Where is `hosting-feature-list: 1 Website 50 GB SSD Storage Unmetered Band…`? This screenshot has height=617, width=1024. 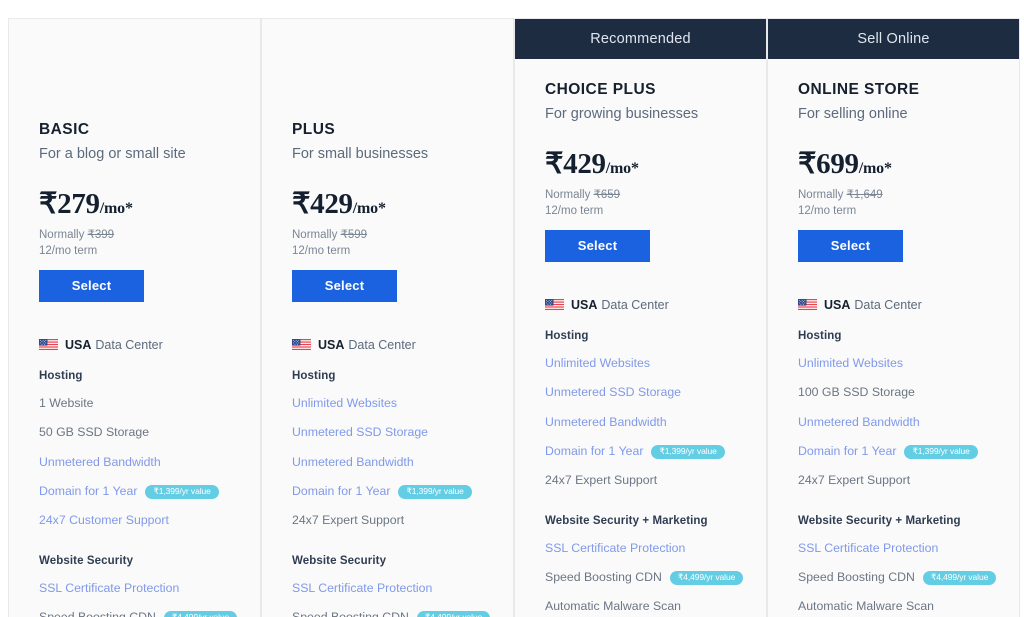
hosting-feature-list: 1 Website 50 GB SSD Storage Unmetered Band… is located at coordinates (134, 462).